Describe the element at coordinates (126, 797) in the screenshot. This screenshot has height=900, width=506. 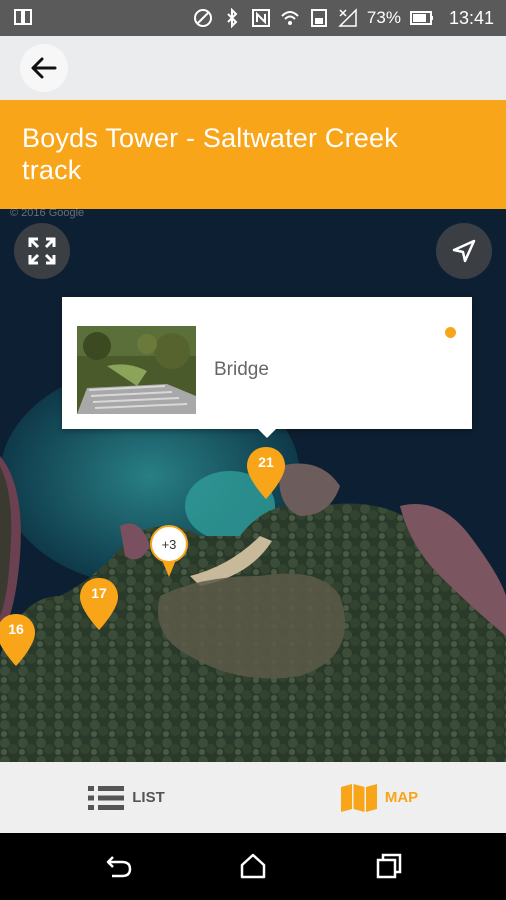
I see `list-tab: LIST` at that location.